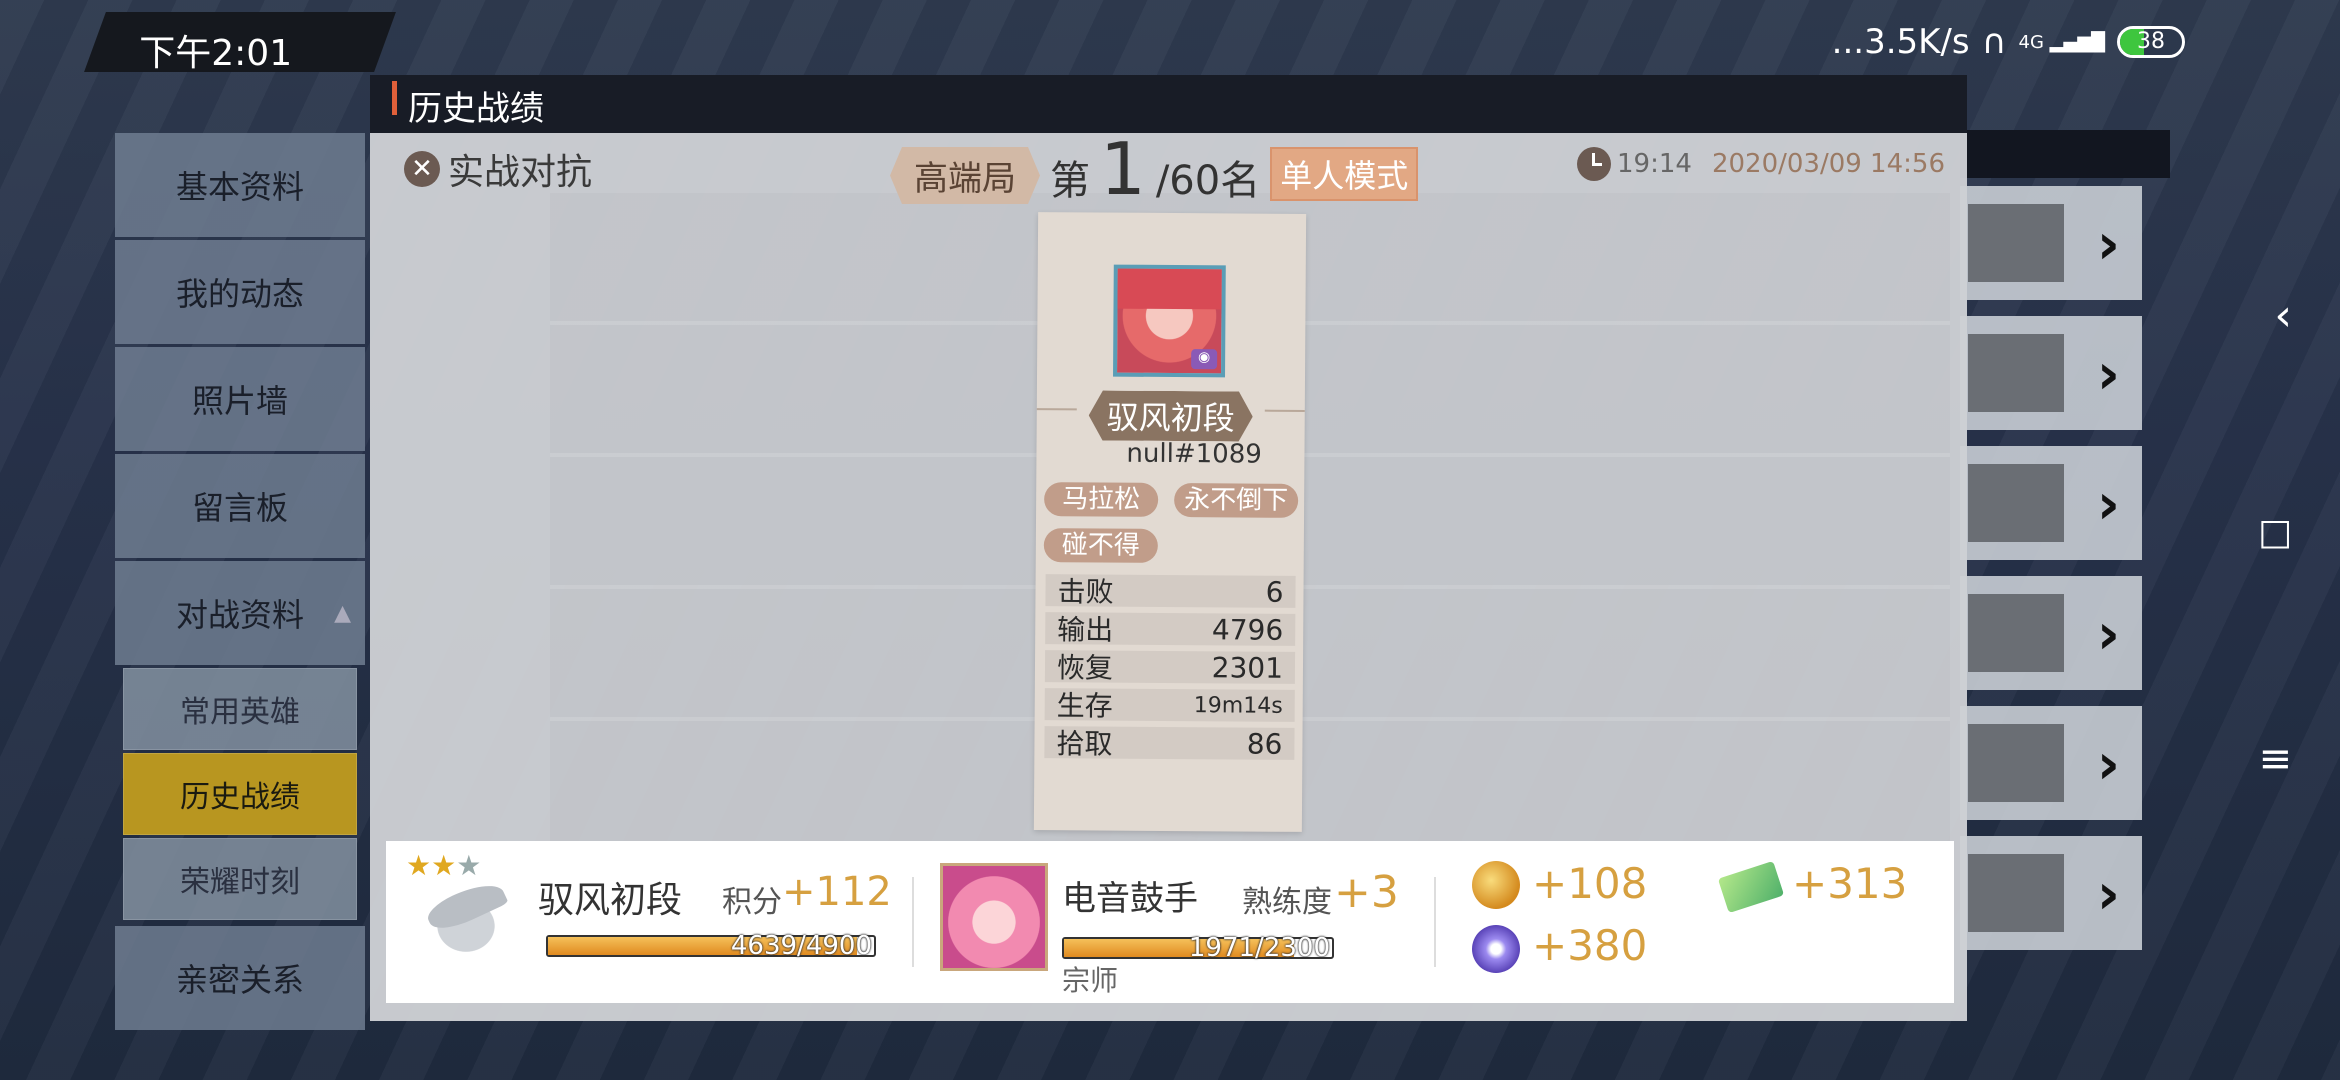  What do you see at coordinates (1850, 883) in the screenshot?
I see `gem-reward: +313` at bounding box center [1850, 883].